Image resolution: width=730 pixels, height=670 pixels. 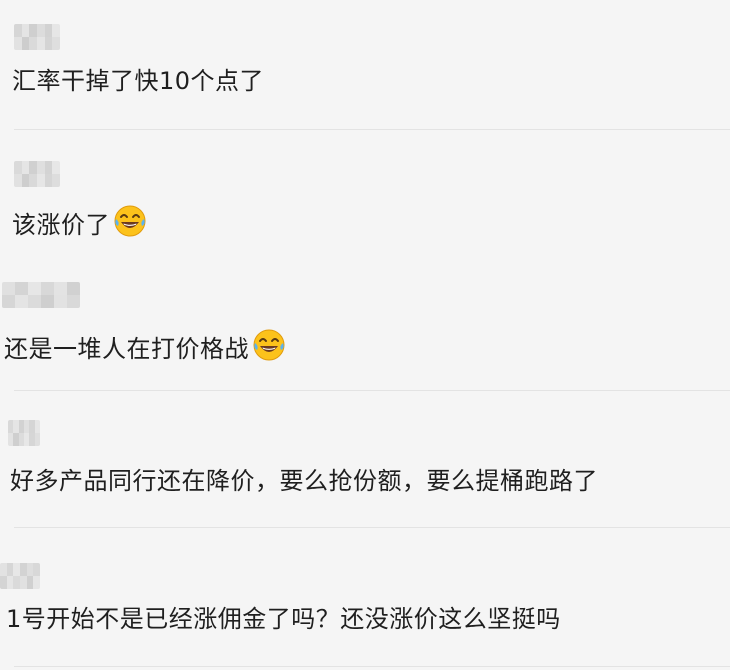 I want to click on comment-text: 还是一堆人在打价格战, so click(x=145, y=346).